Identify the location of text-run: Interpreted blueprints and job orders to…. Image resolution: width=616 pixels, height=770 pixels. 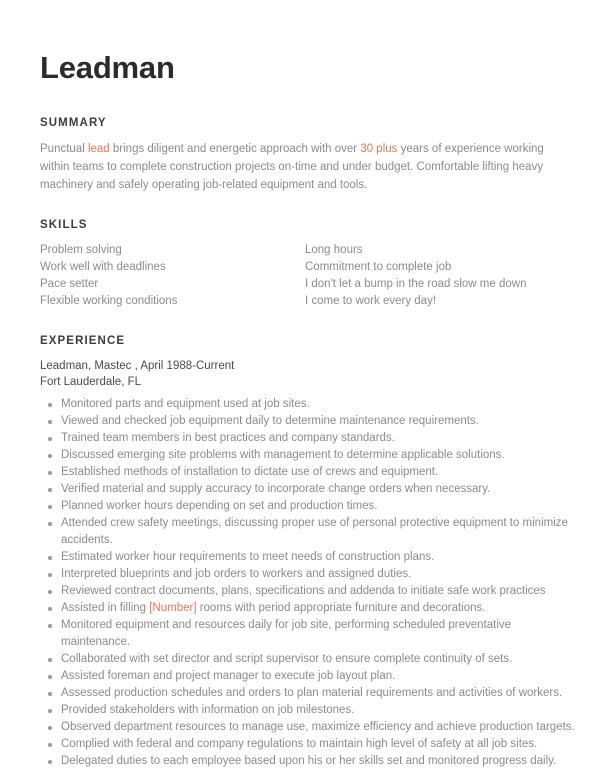
(236, 574).